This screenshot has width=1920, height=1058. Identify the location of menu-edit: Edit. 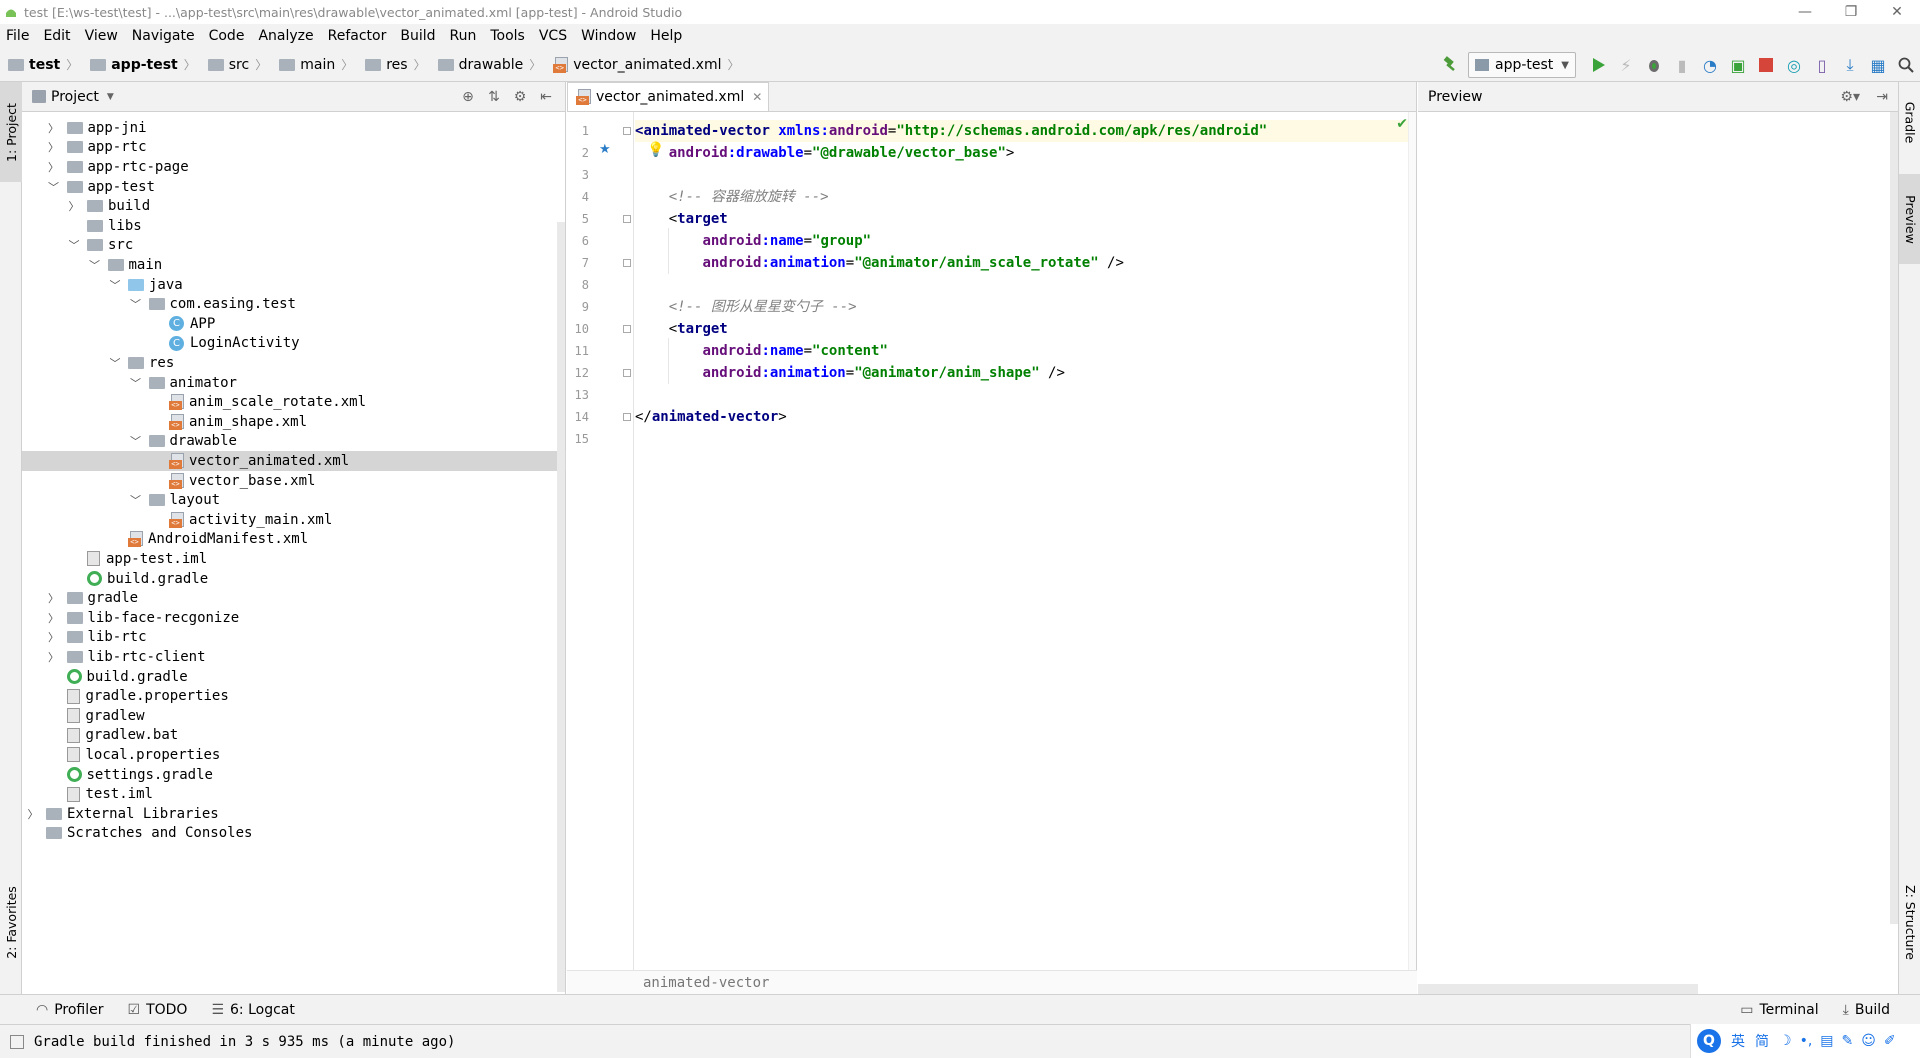
(56, 36).